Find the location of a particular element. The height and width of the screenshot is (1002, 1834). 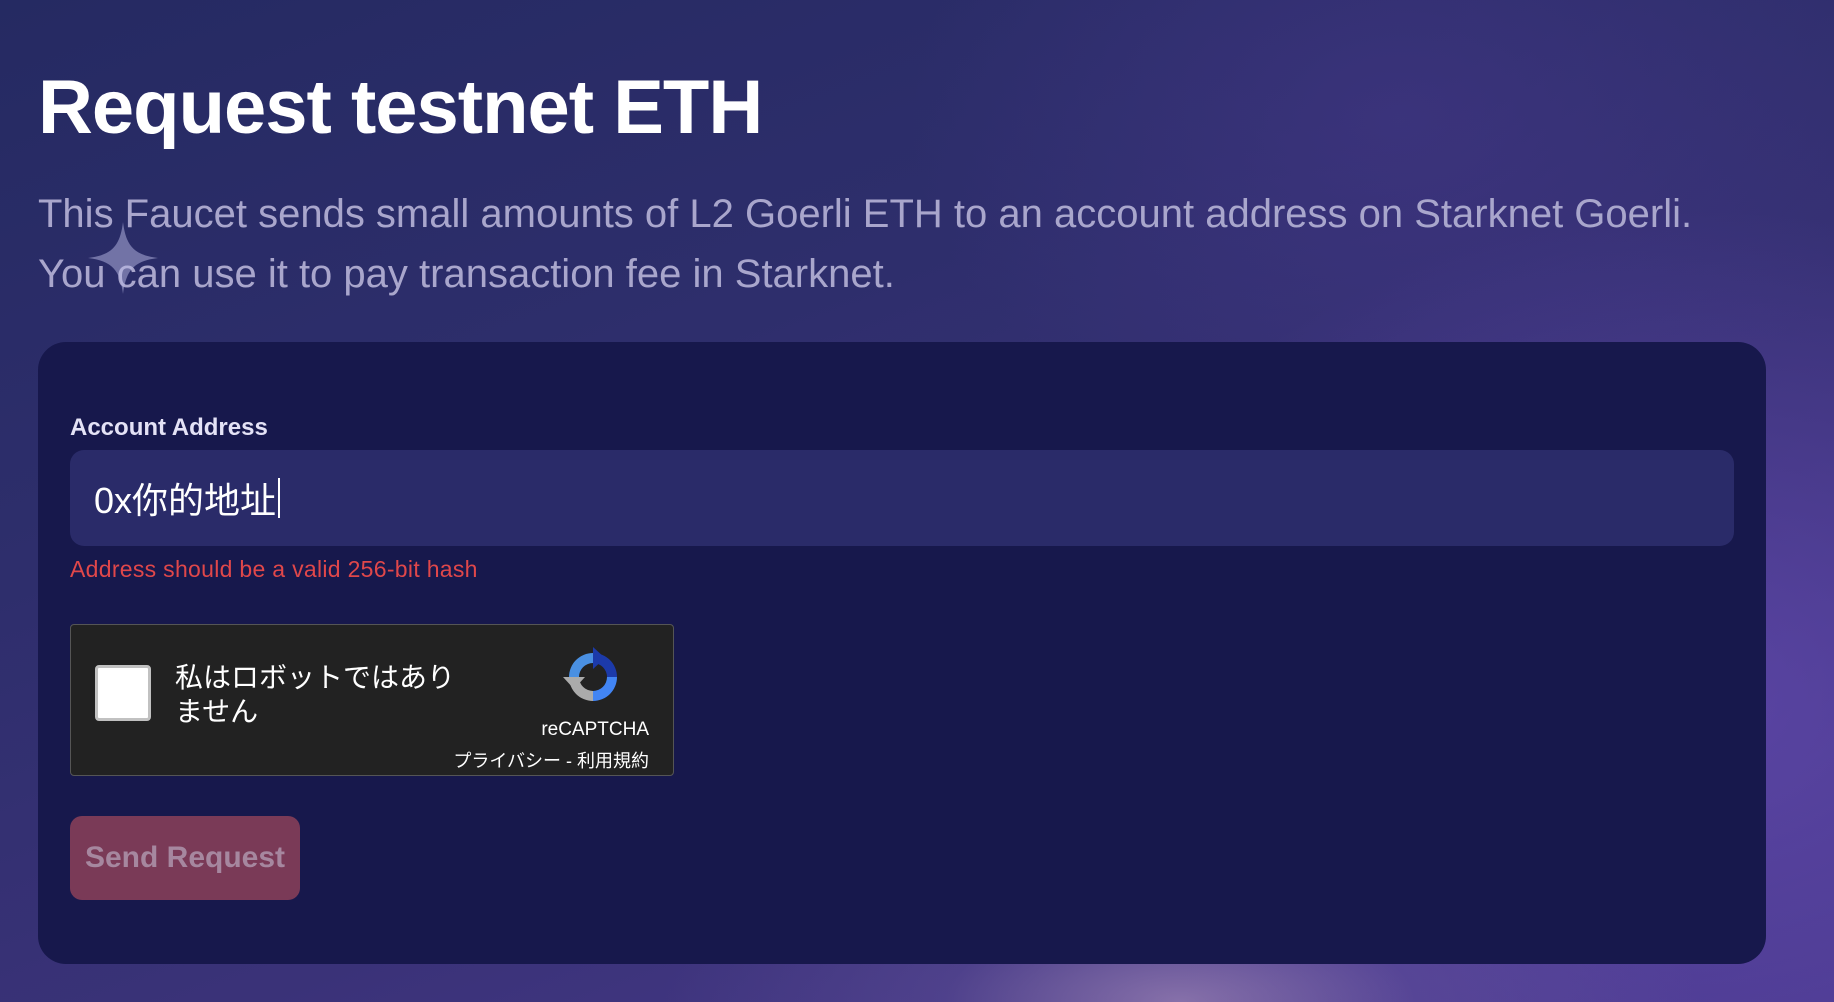

recaptcha-logo-icon is located at coordinates (590, 674).